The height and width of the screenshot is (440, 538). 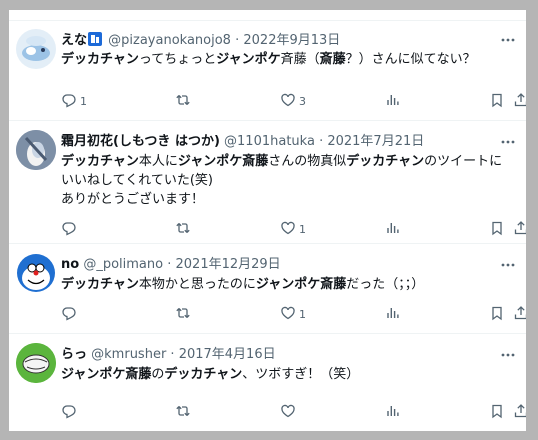 I want to click on tweet-text-line: ジャンポケ斎藤のデッカチャン、ツボすぎ！（笑）, so click(x=288, y=374).